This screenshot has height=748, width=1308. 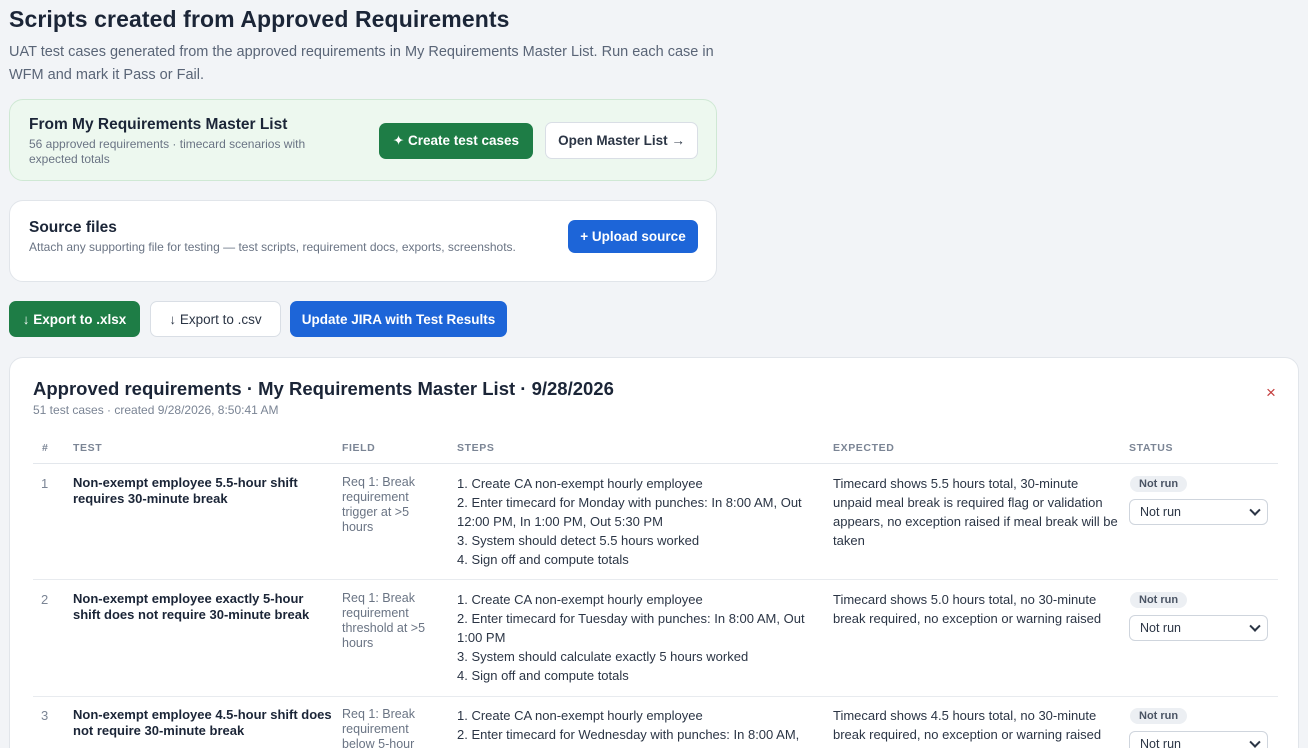 What do you see at coordinates (359, 448) in the screenshot?
I see `column-header-field: FIELD` at bounding box center [359, 448].